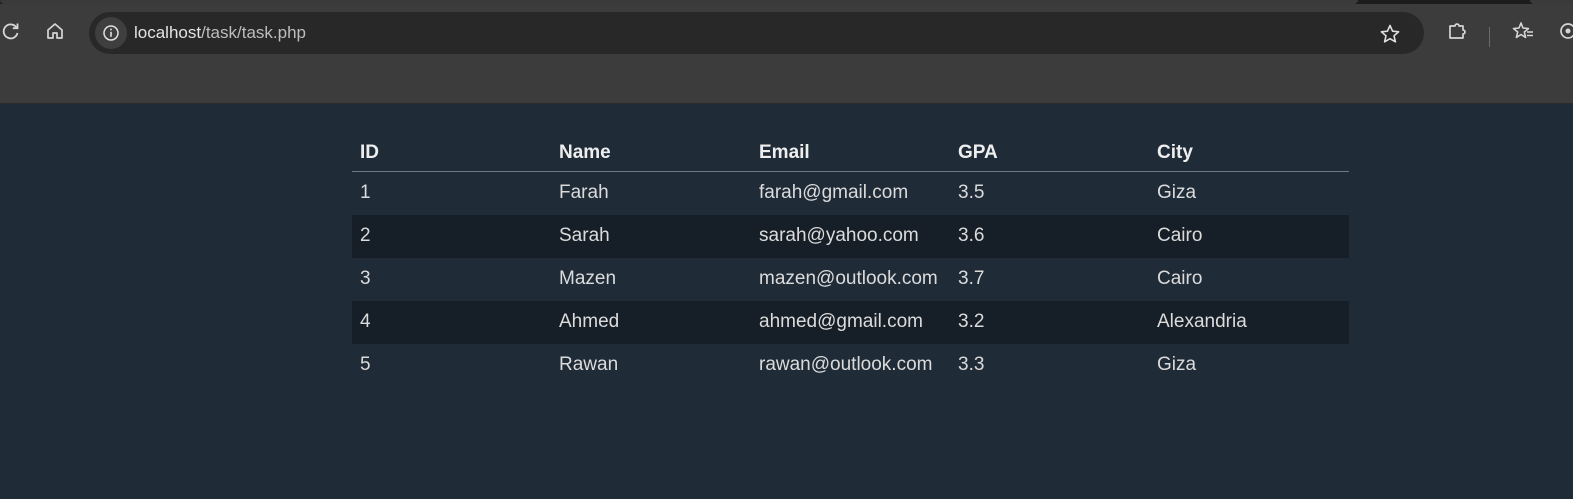  I want to click on cell-name: Ahmed, so click(651, 322).